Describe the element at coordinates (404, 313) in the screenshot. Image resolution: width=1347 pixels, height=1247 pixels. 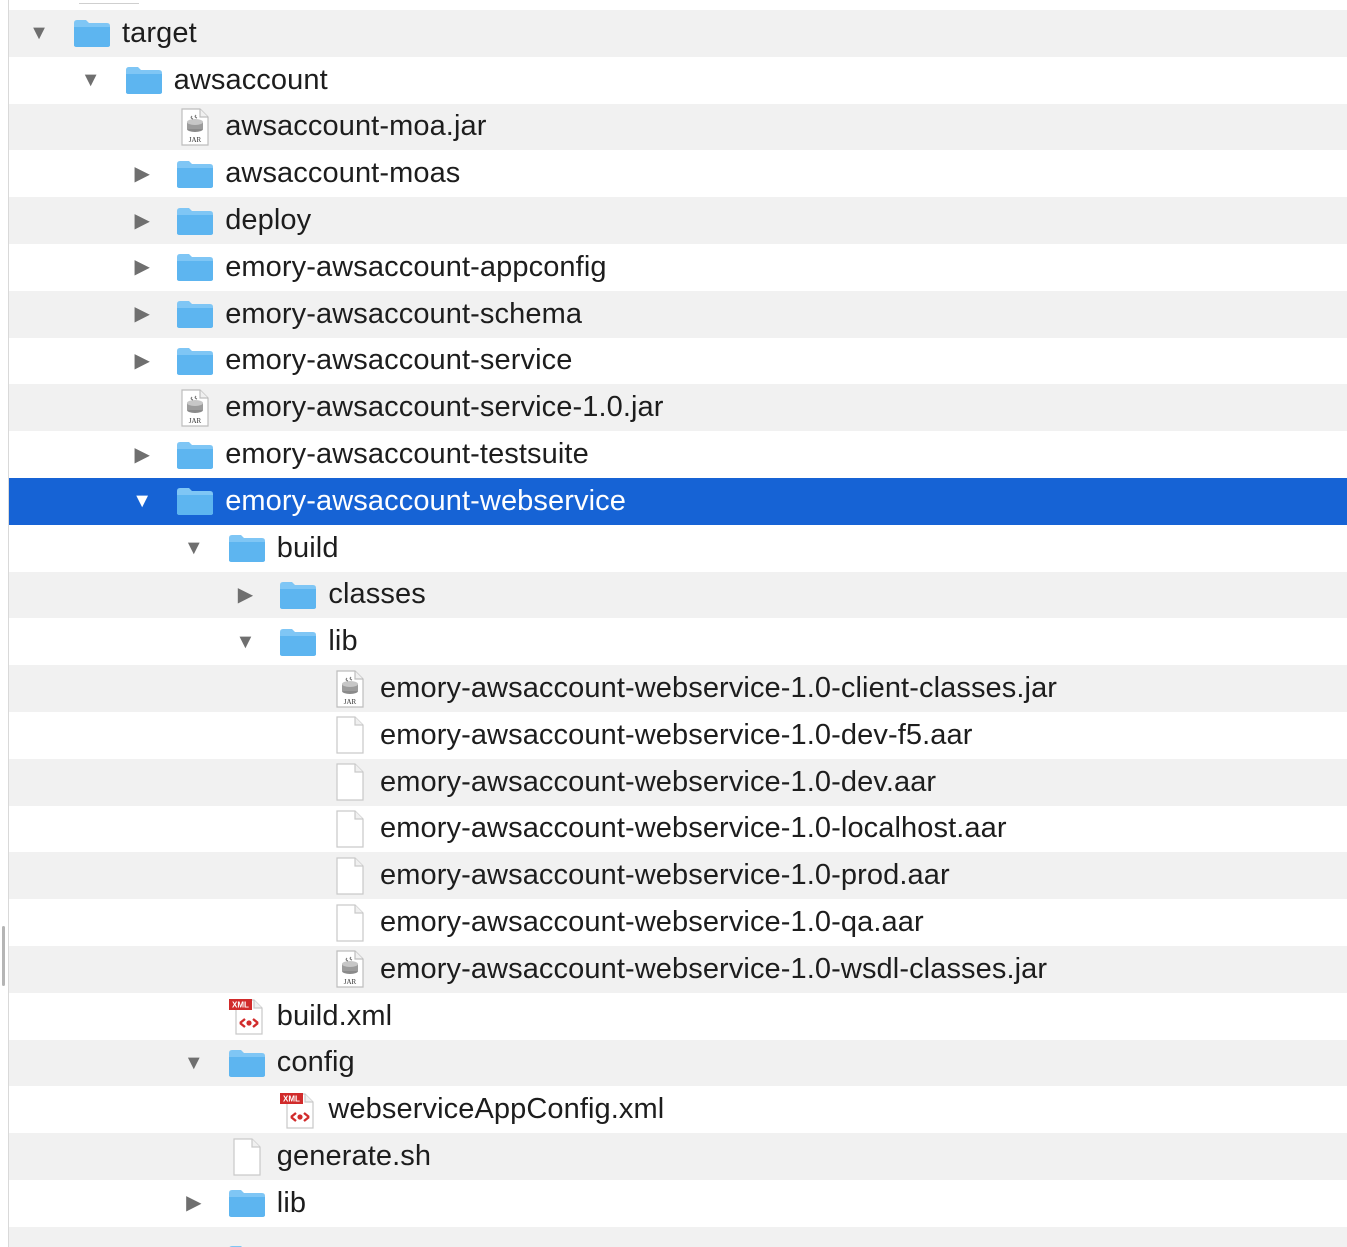
I see `tree-row-label: emory-awsaccount-schema` at that location.